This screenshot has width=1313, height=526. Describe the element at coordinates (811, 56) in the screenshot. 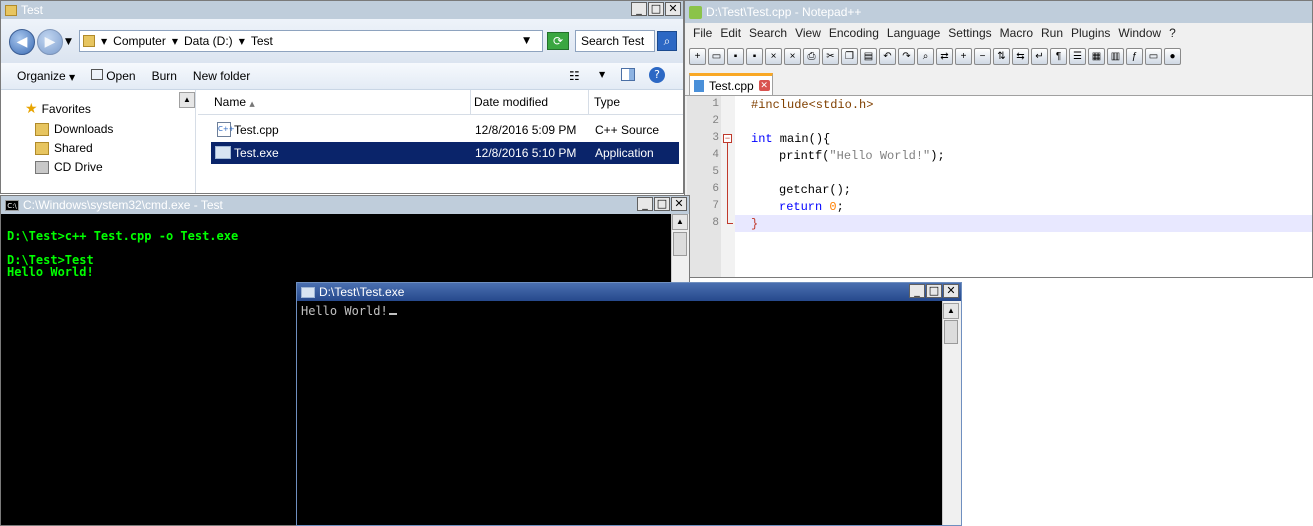

I see `print-icon: ⎙` at that location.